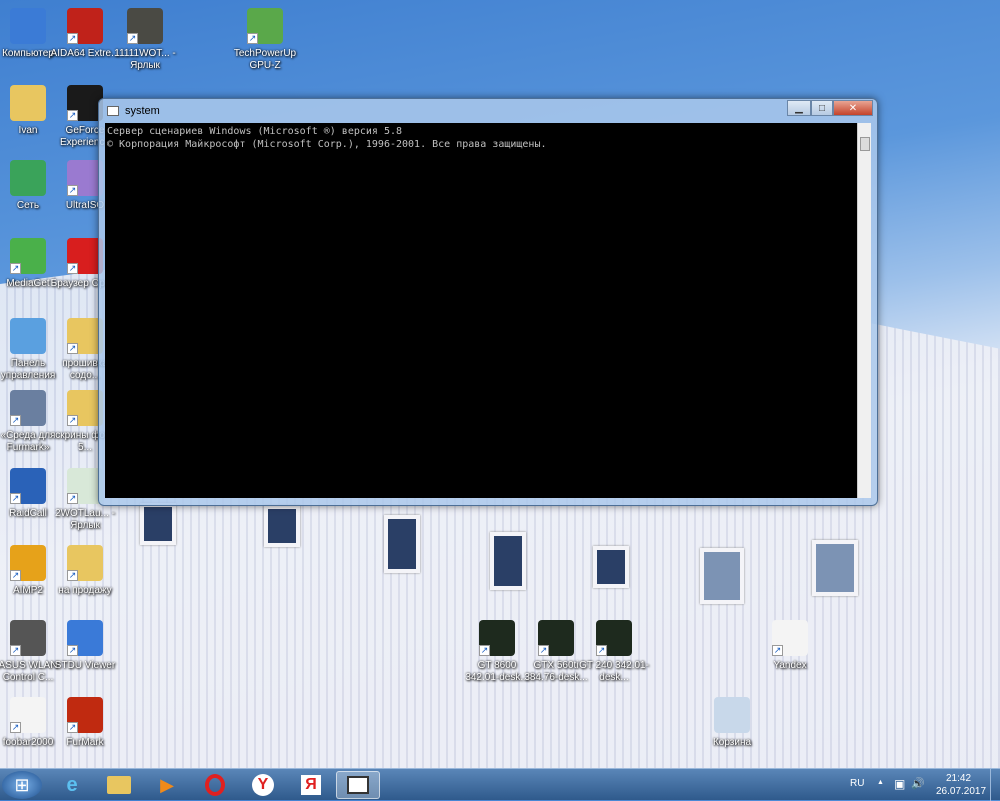 This screenshot has height=801, width=1000. I want to click on taskbar-console, so click(358, 785).